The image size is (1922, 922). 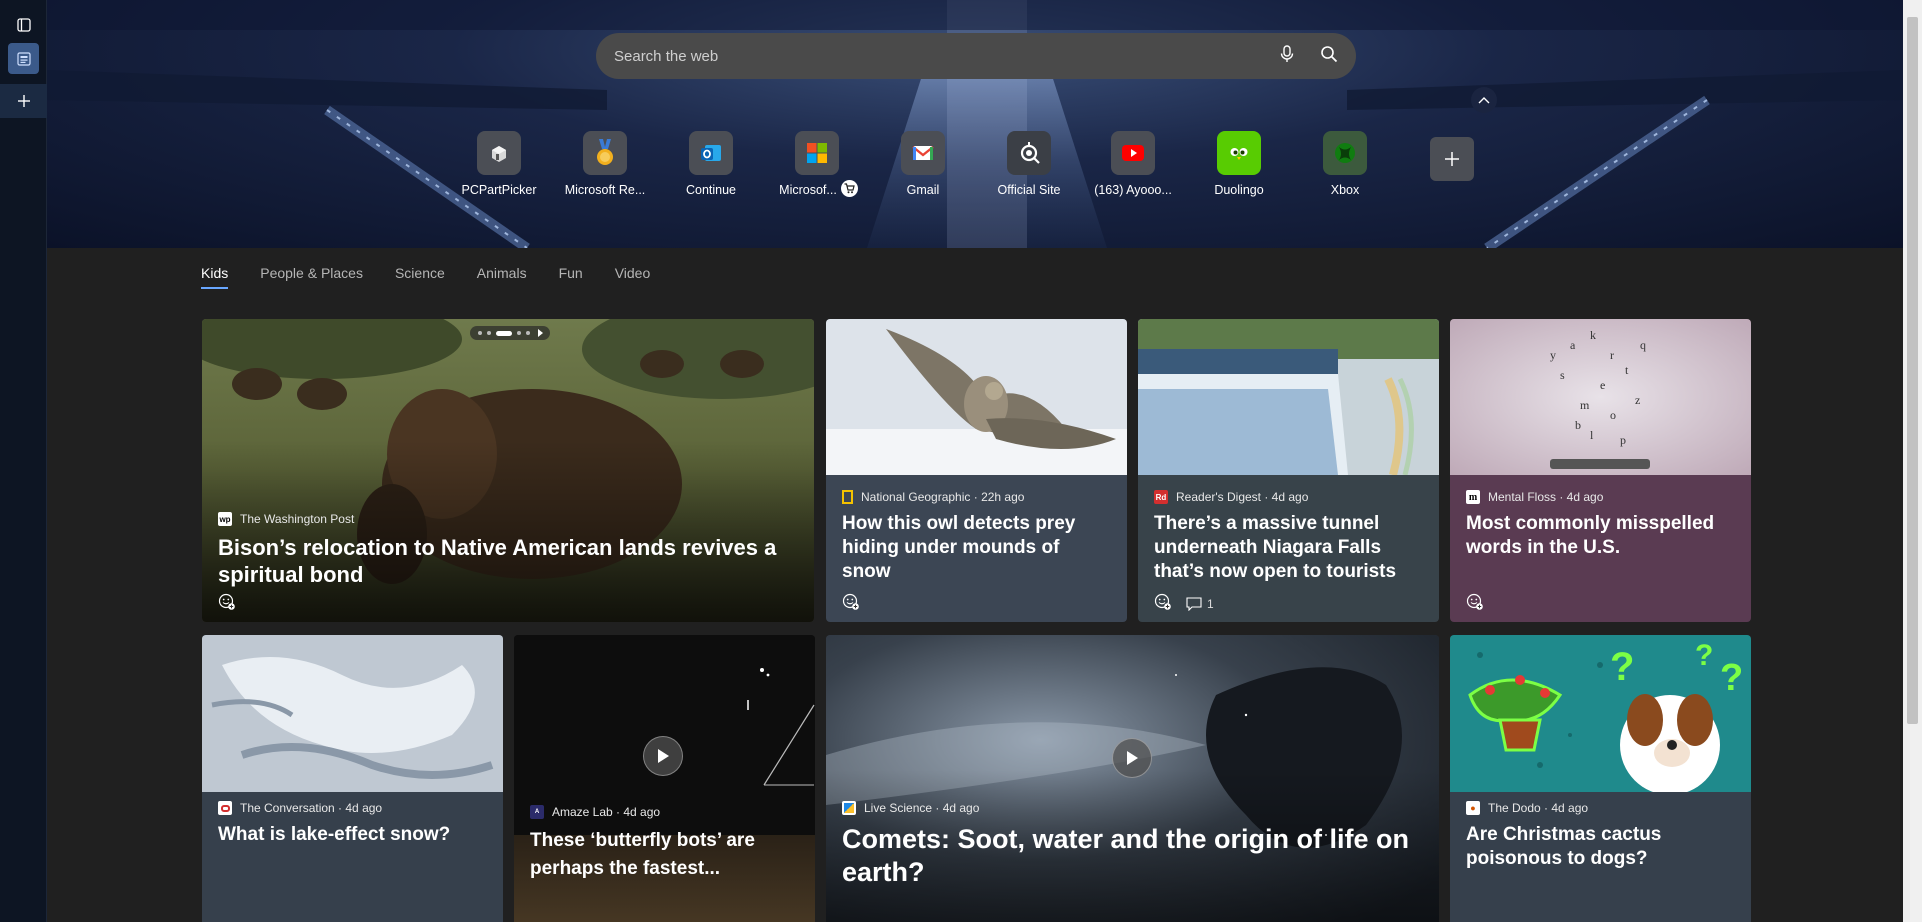 I want to click on page-scrollbar, so click(x=1912, y=461).